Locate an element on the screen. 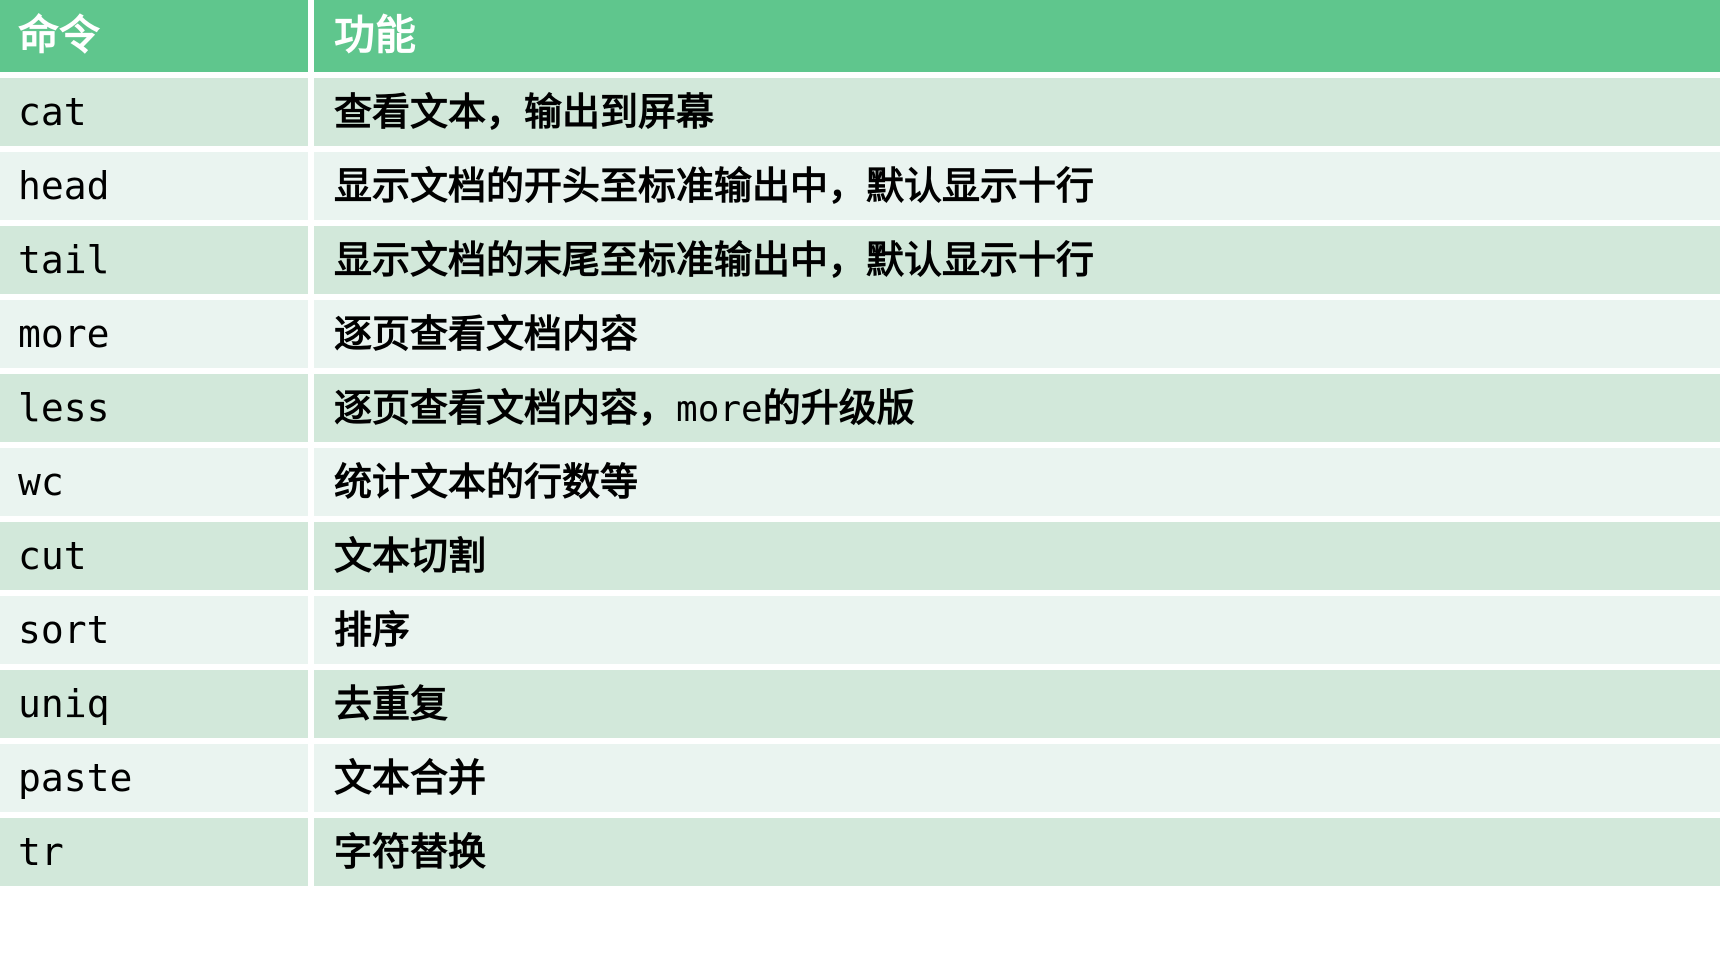 The width and height of the screenshot is (1720, 970). table-row: uniq 去重复 is located at coordinates (860, 701).